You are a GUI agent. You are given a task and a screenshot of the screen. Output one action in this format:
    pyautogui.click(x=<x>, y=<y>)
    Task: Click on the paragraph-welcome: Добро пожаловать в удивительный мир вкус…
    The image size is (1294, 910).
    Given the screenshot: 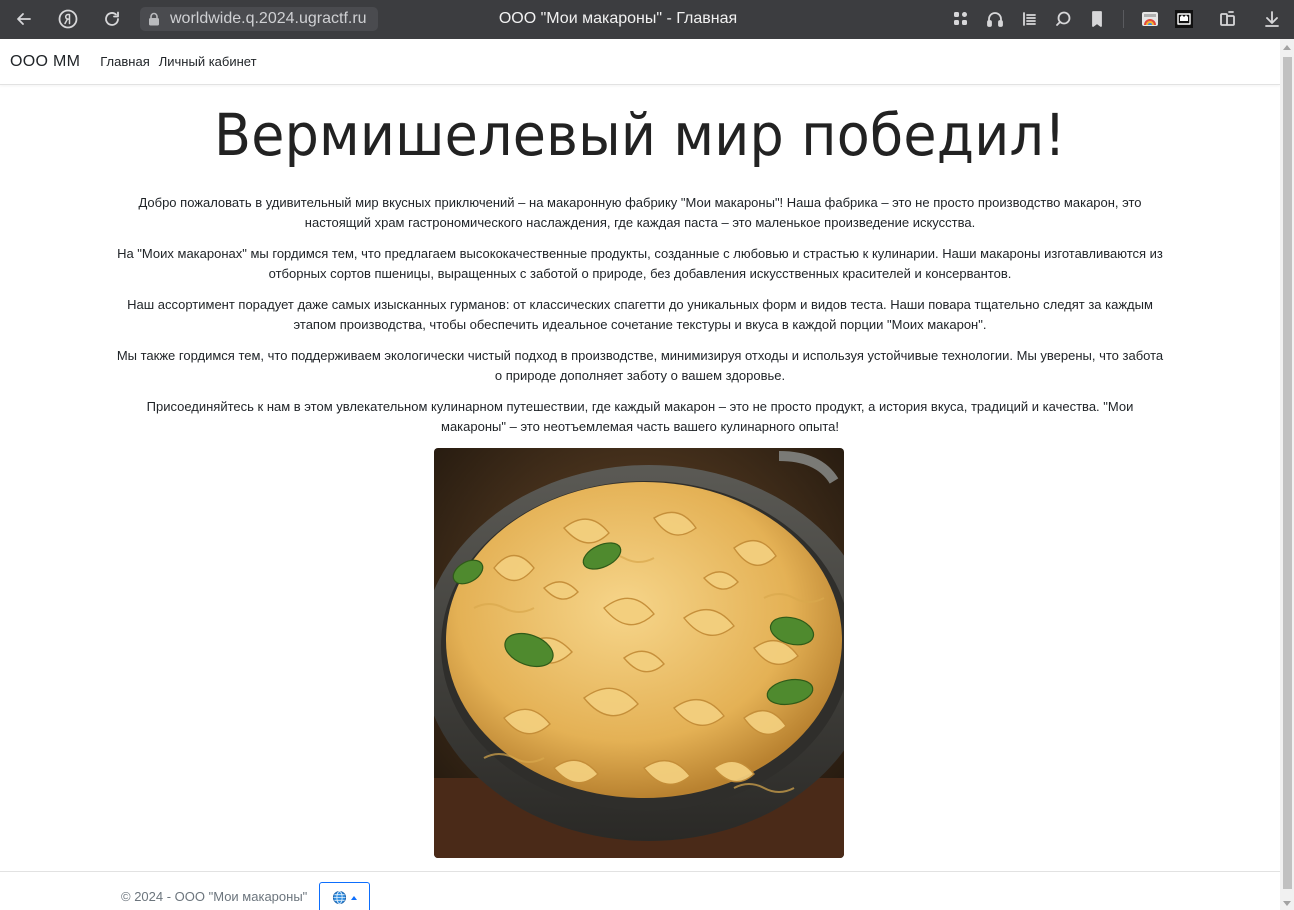 What is the action you would take?
    pyautogui.click(x=640, y=212)
    